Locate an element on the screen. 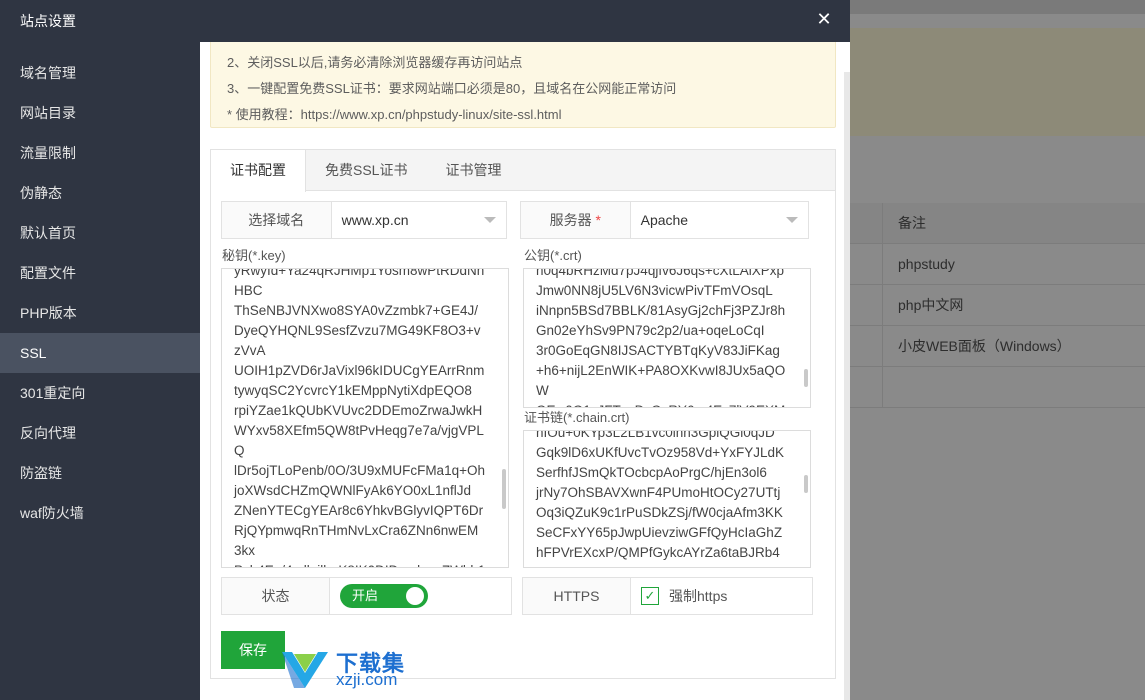 The width and height of the screenshot is (1145, 700). modal-title: 站点设置 is located at coordinates (48, 21).